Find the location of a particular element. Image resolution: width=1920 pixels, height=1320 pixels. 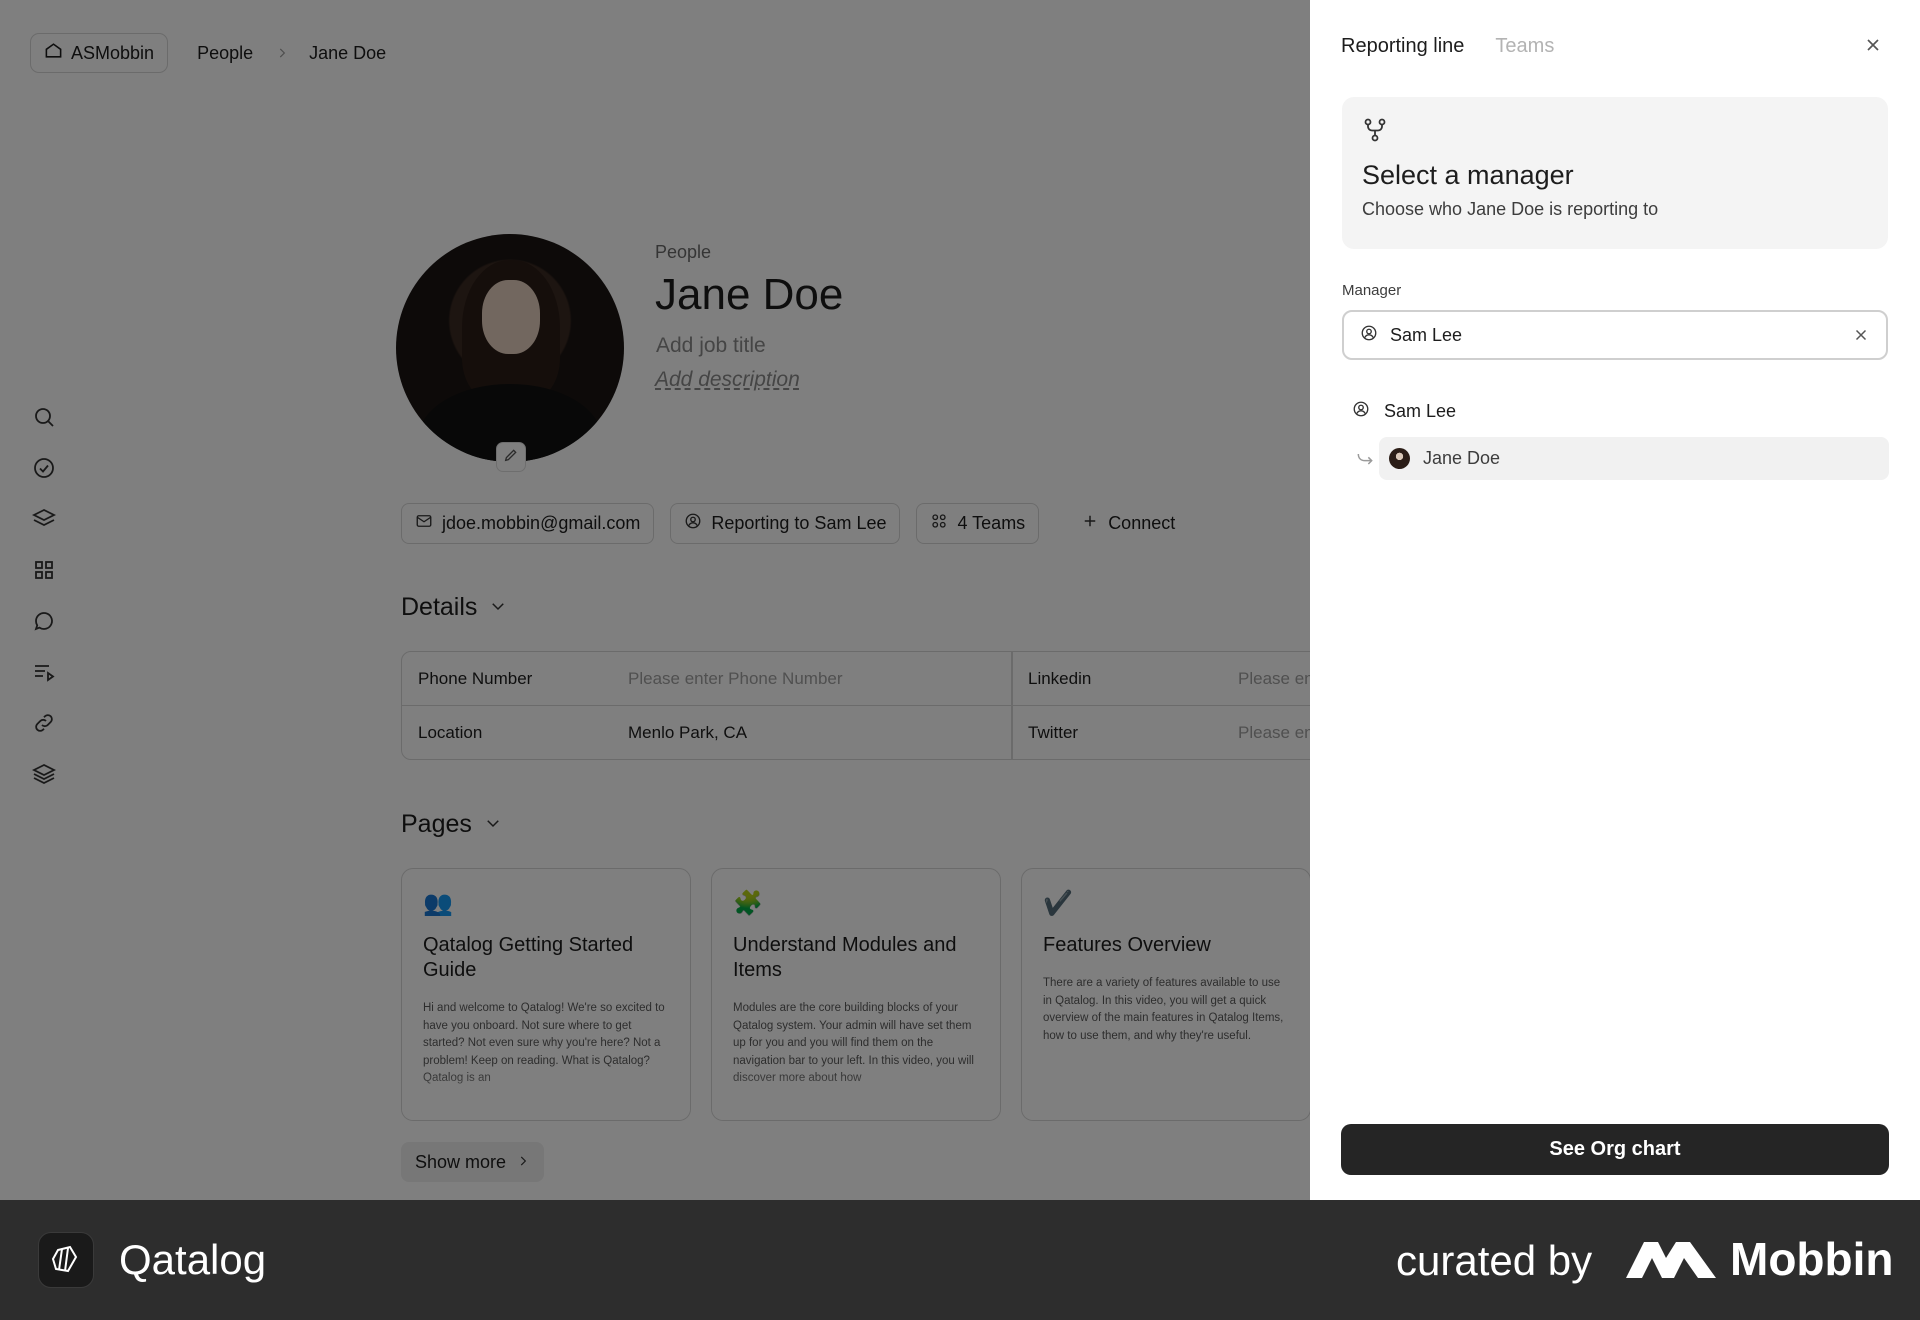

reply-arrow-icon is located at coordinates (1365, 459).